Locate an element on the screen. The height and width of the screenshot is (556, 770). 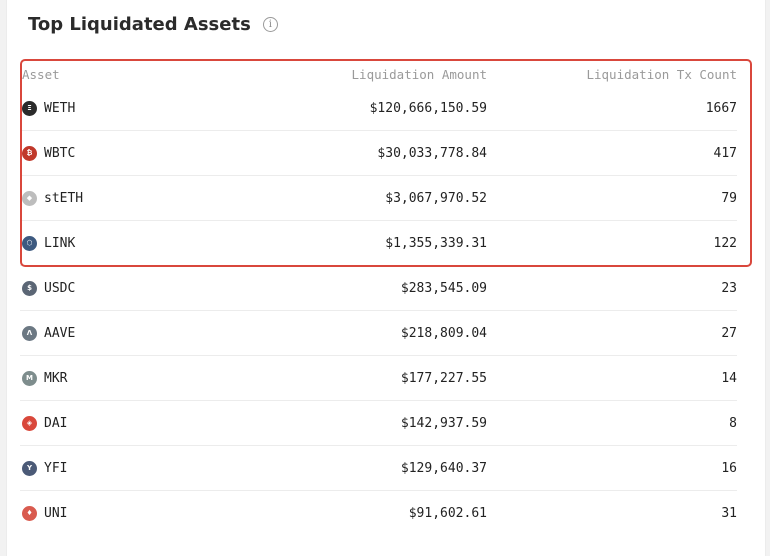
asset-cell: ♦ UNI is located at coordinates (44, 513).